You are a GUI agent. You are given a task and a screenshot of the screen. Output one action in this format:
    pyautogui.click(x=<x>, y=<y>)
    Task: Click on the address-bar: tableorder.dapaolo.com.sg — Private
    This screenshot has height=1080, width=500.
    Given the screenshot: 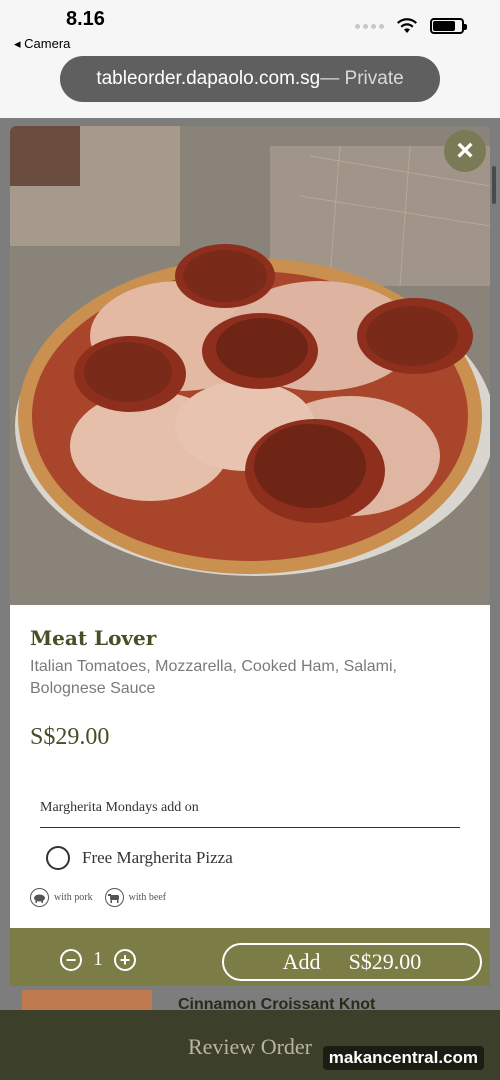 What is the action you would take?
    pyautogui.click(x=250, y=79)
    